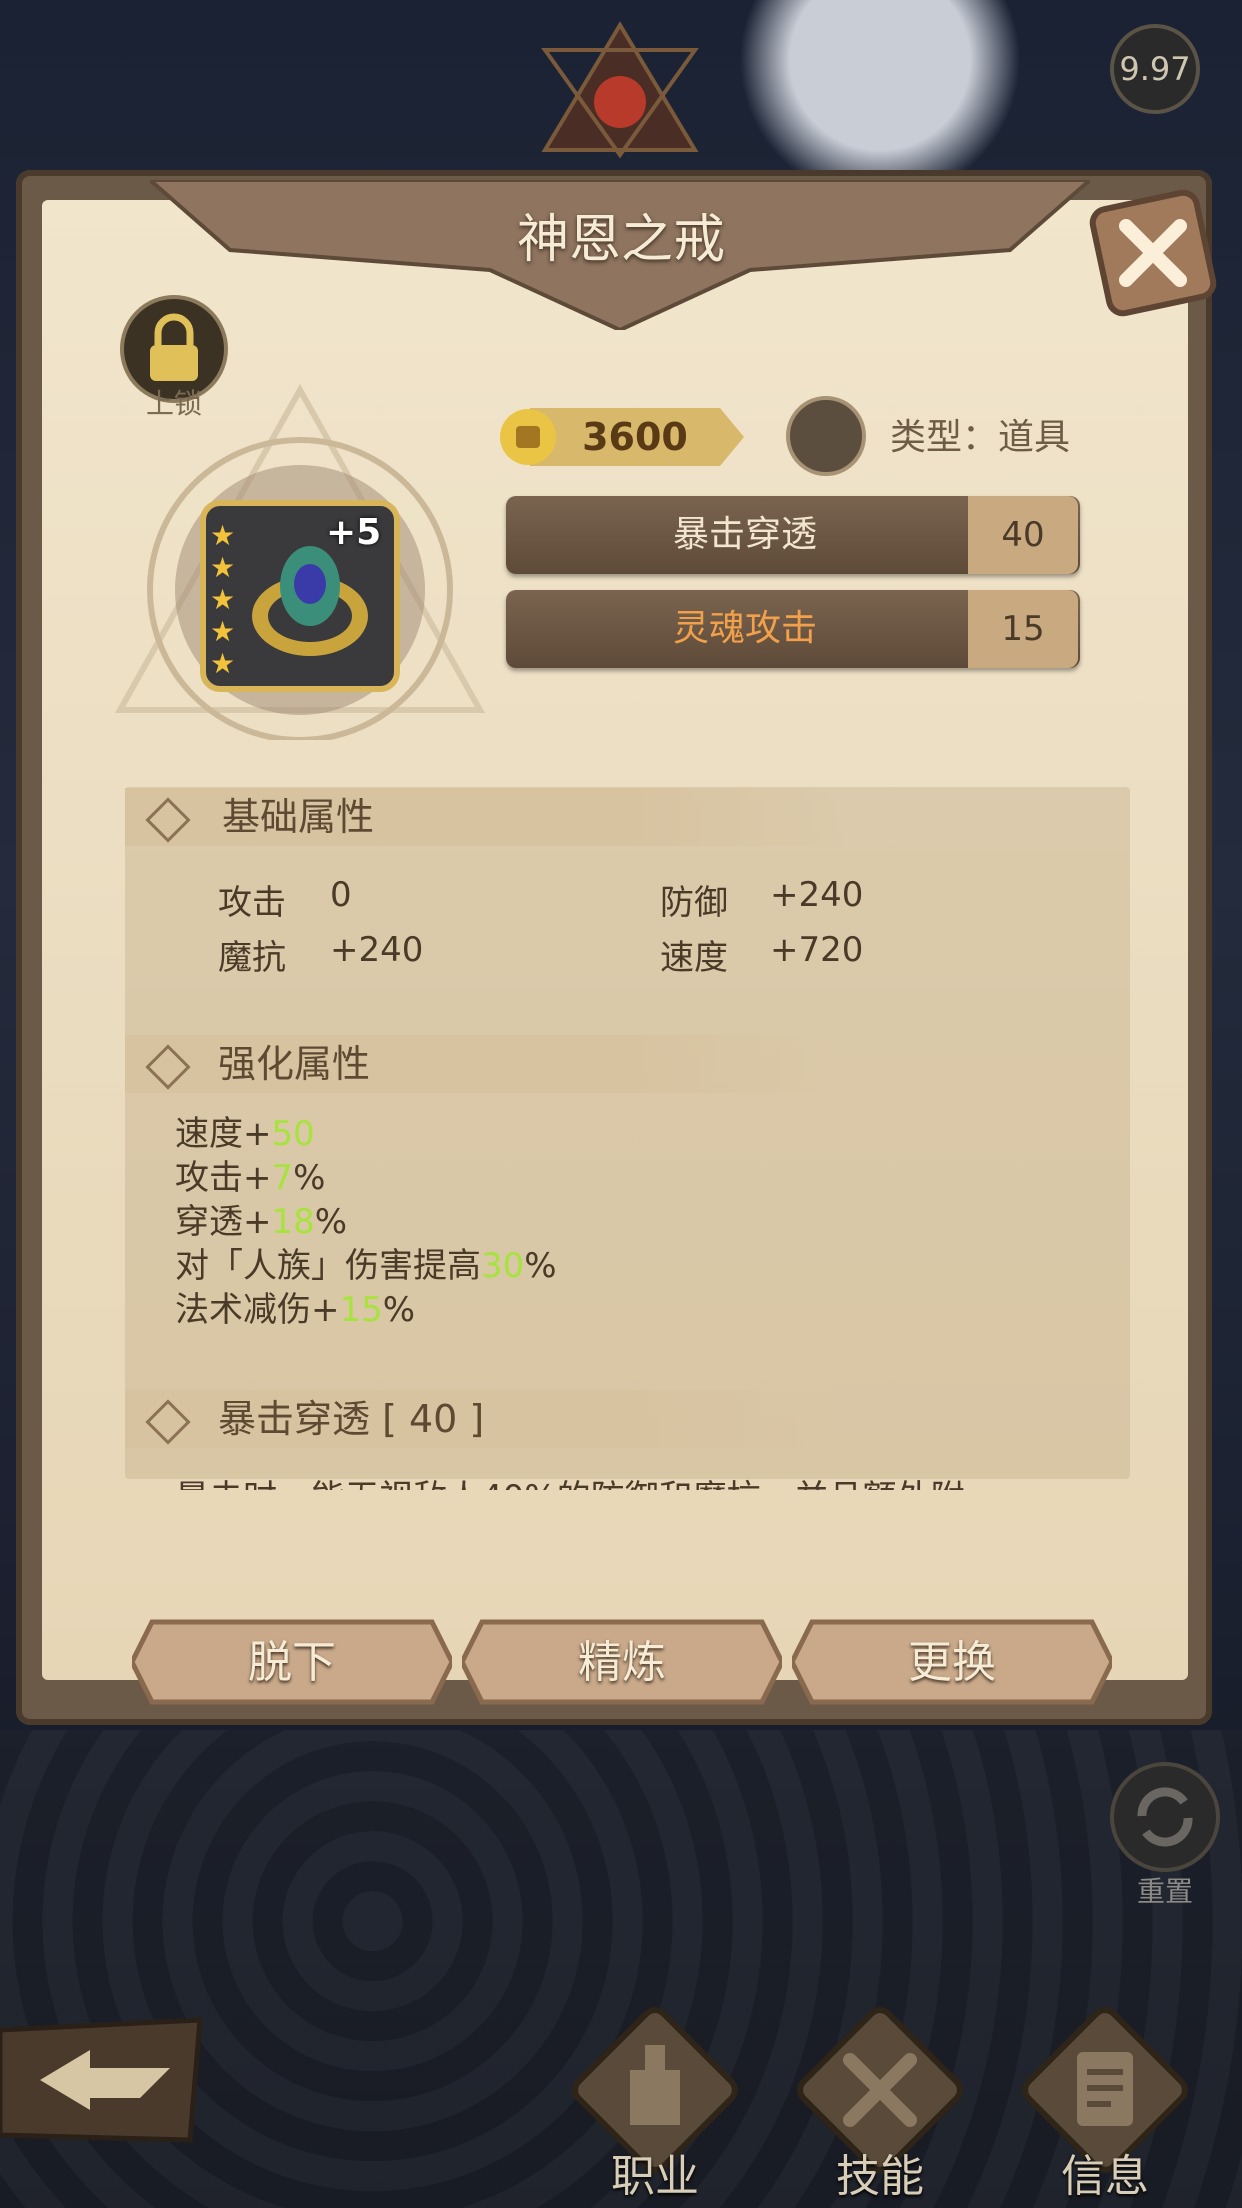  What do you see at coordinates (223, 599) in the screenshot?
I see `star-rating: ★ ★ ★ ★ ★` at bounding box center [223, 599].